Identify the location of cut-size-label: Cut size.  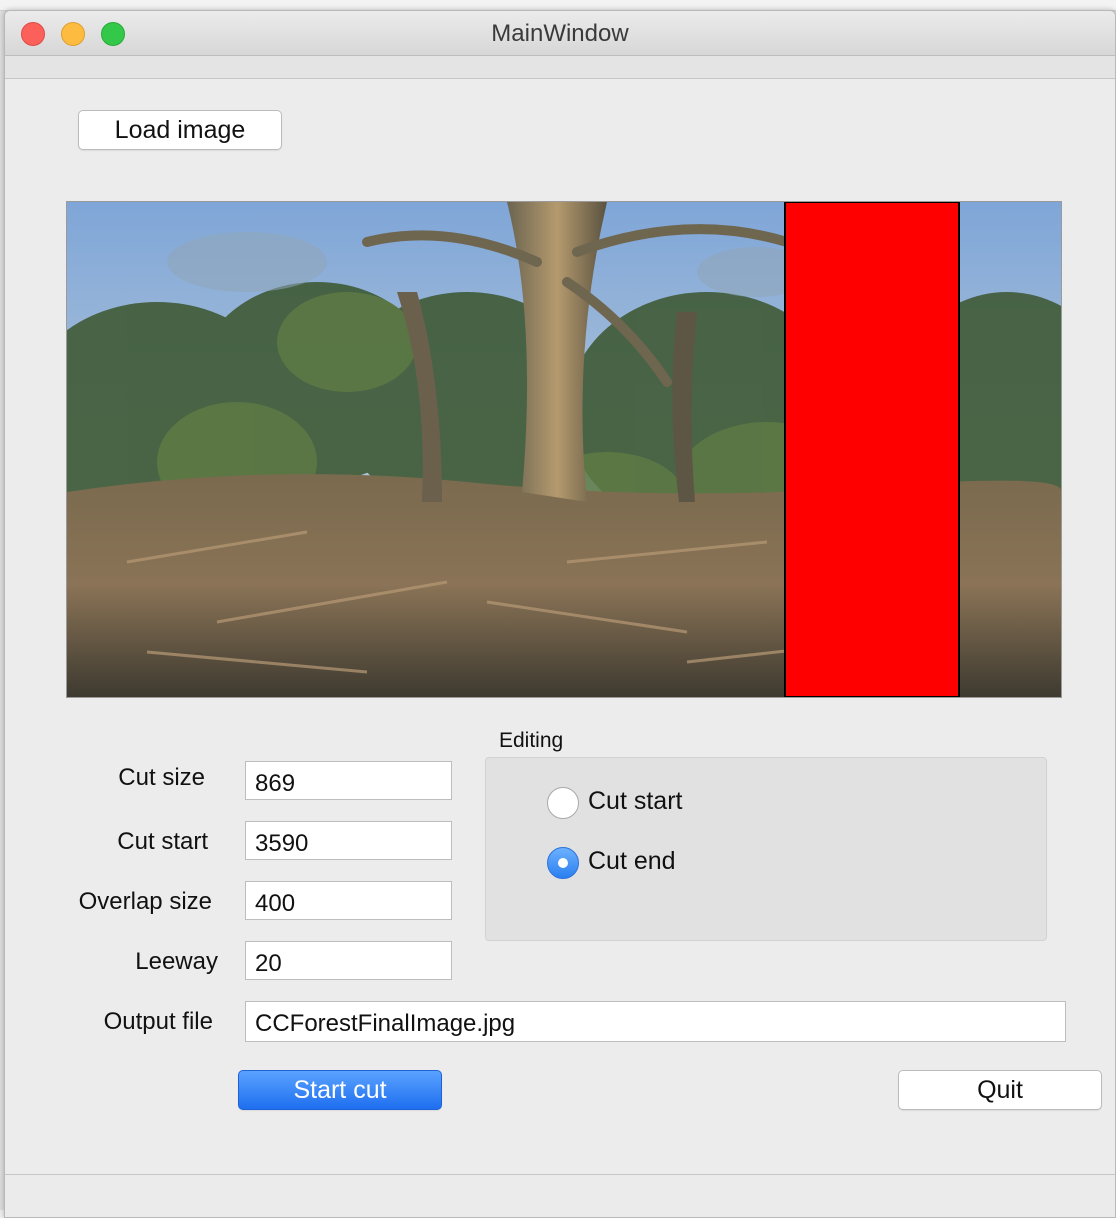
(161, 777).